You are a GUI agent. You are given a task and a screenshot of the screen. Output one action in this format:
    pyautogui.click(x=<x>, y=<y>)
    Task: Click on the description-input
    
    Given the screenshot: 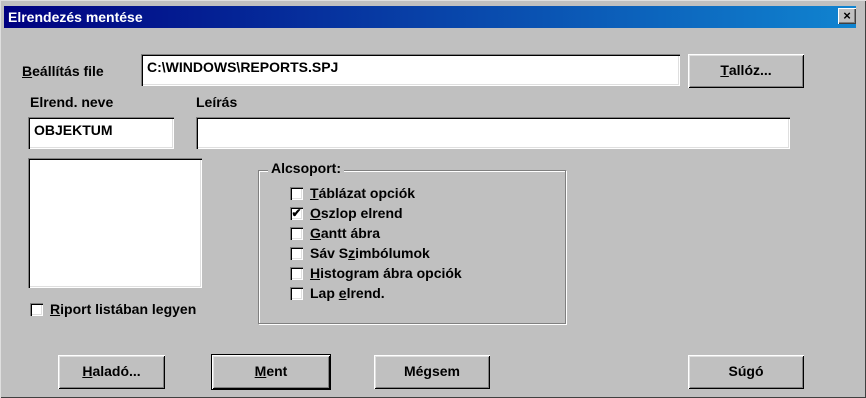 What is the action you would take?
    pyautogui.click(x=493, y=133)
    